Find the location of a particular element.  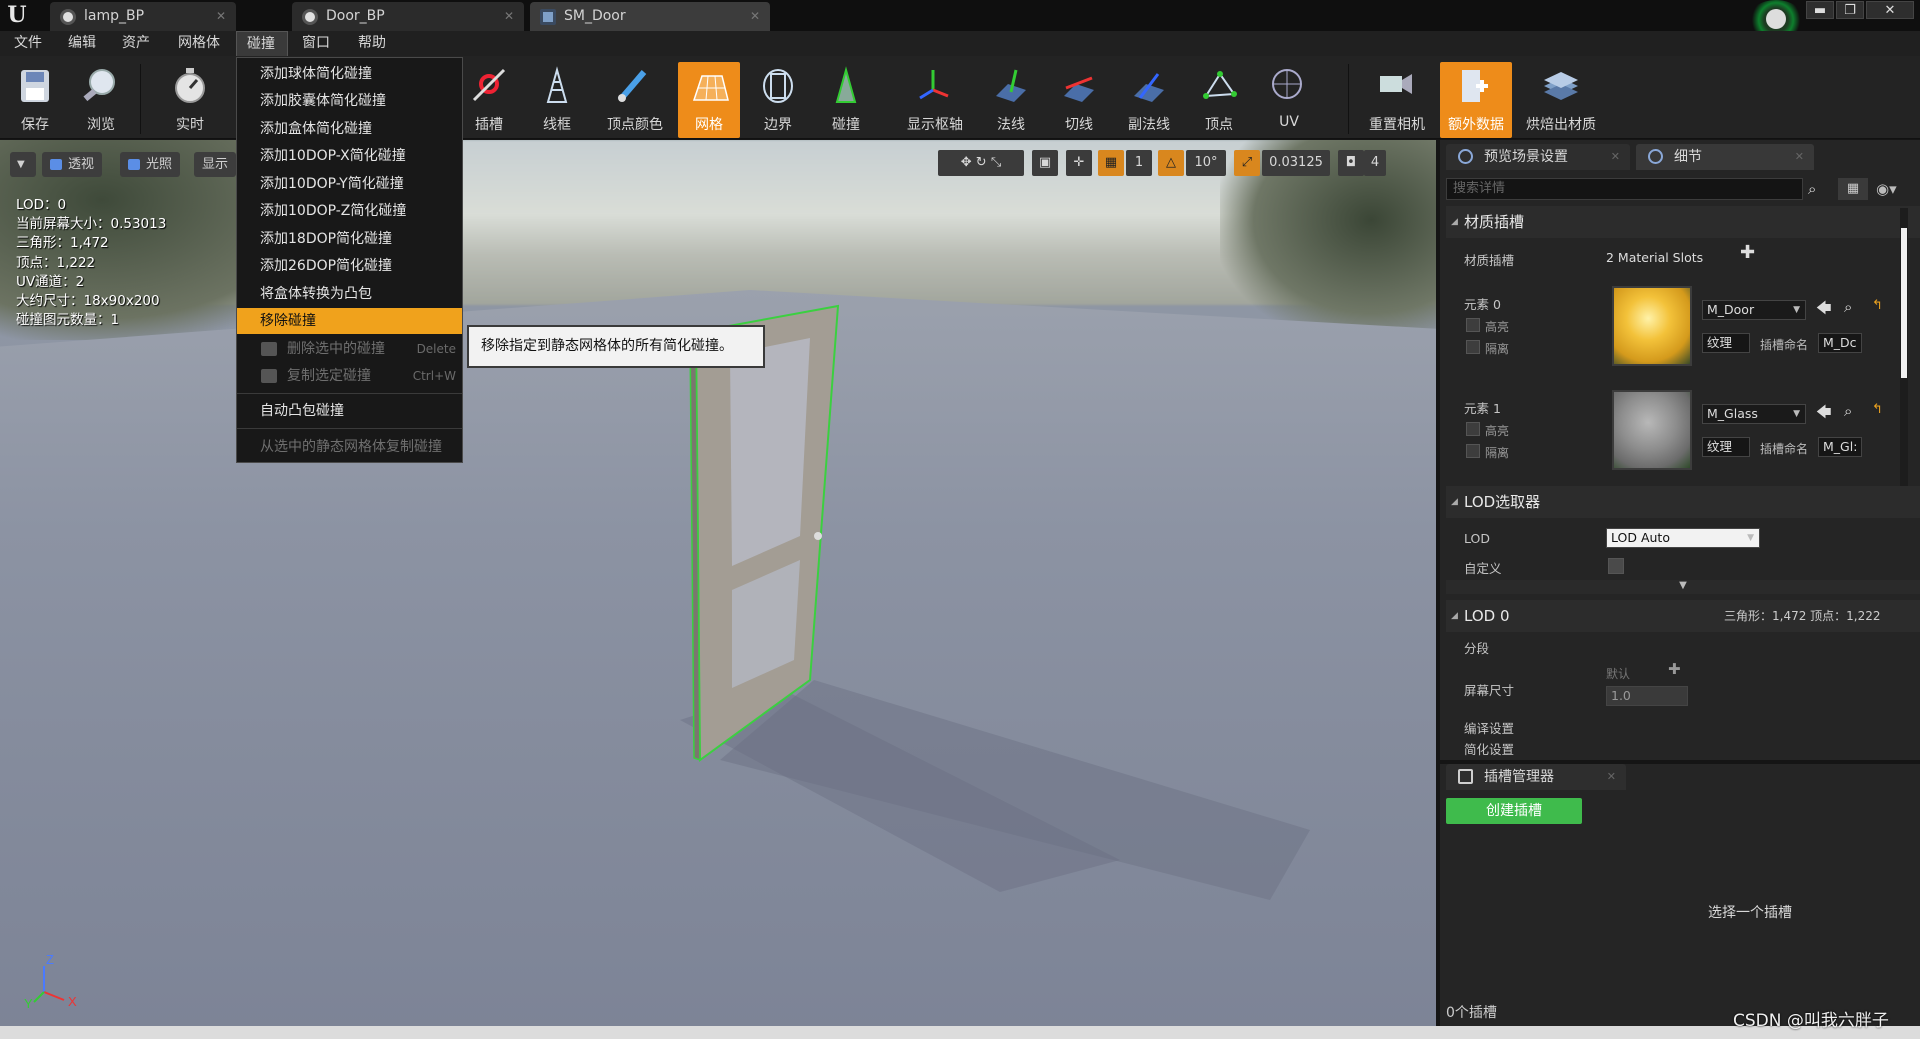

tab-details: 细节 ✕ is located at coordinates (1725, 157).